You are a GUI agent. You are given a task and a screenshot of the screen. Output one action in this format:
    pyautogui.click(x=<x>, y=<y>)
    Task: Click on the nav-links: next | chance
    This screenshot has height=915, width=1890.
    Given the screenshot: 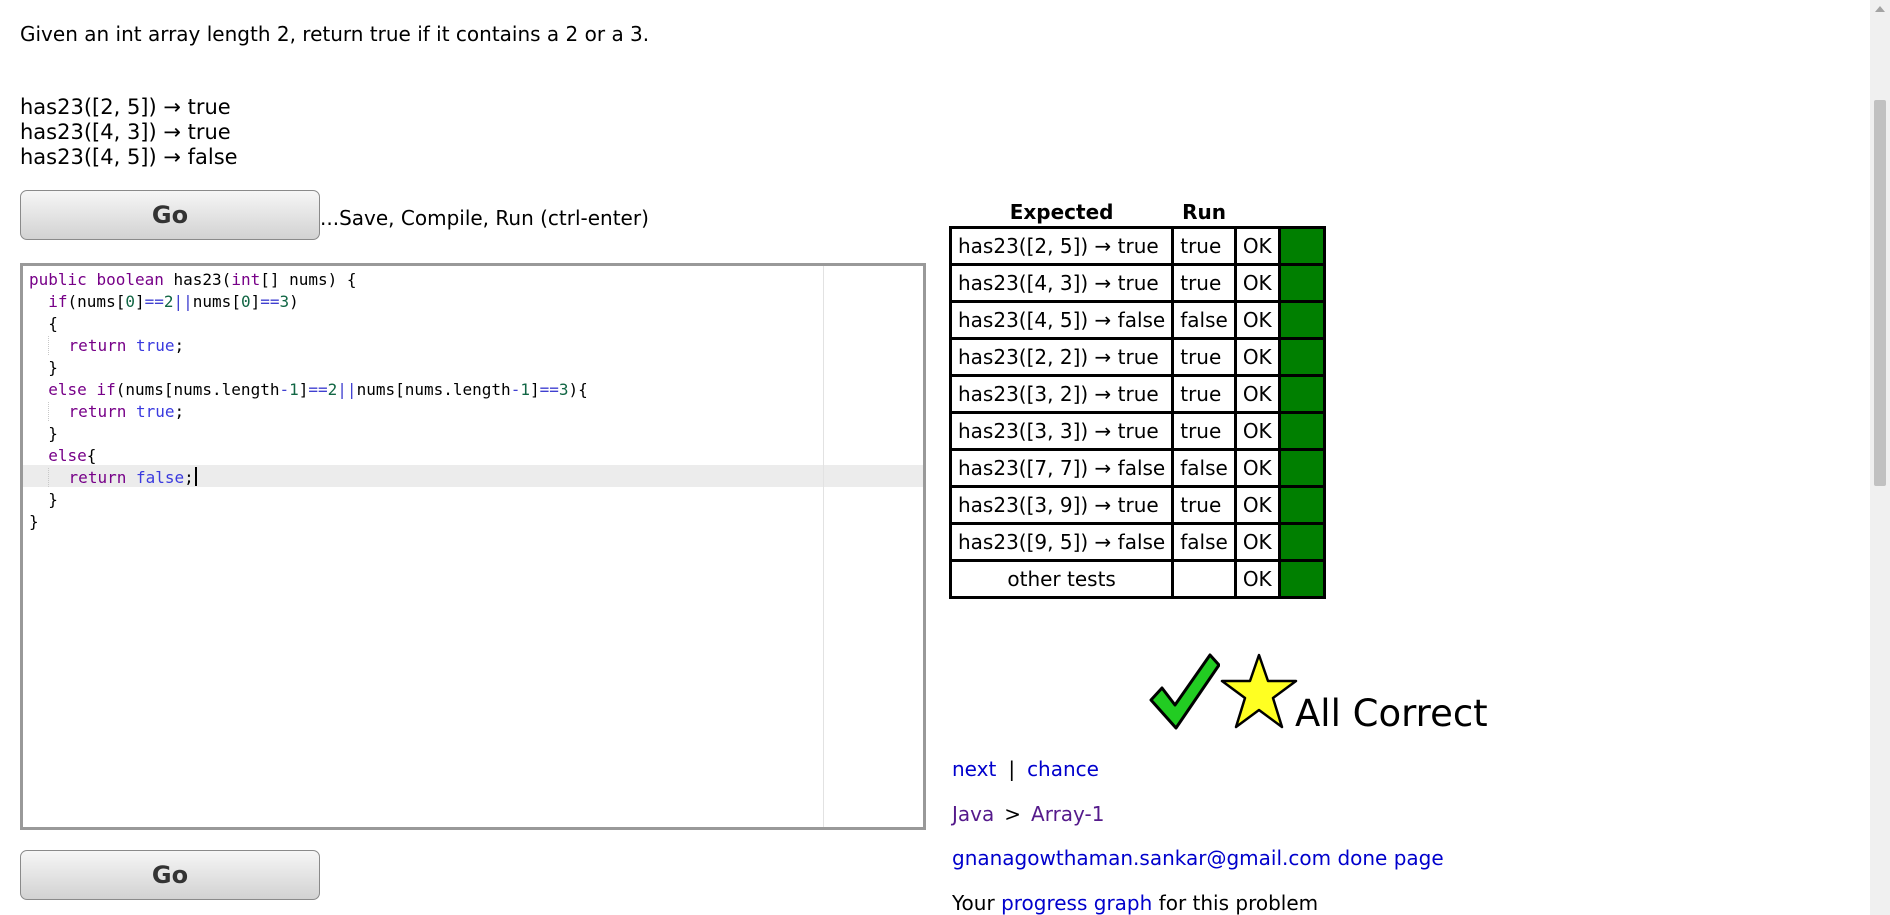 What is the action you would take?
    pyautogui.click(x=1025, y=769)
    